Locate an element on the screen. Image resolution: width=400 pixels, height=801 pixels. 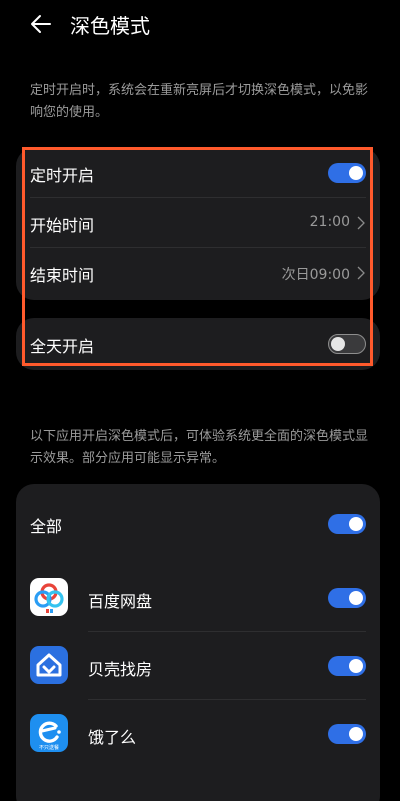
app-row-eleme: 不只送餐 饿了么 is located at coordinates (198, 734).